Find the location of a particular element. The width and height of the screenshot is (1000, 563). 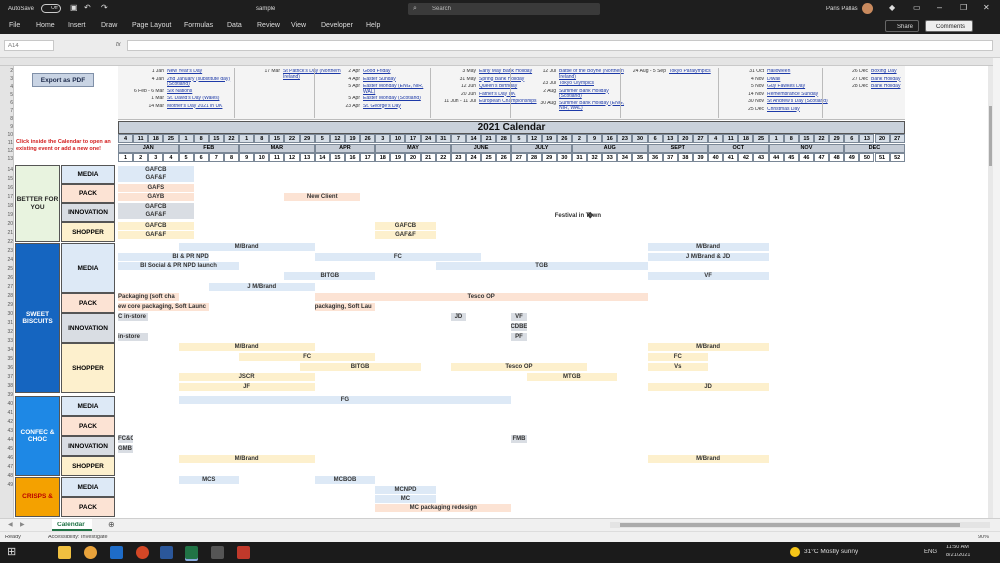

prev-sheet-icon: ◀ is located at coordinates (10, 525).